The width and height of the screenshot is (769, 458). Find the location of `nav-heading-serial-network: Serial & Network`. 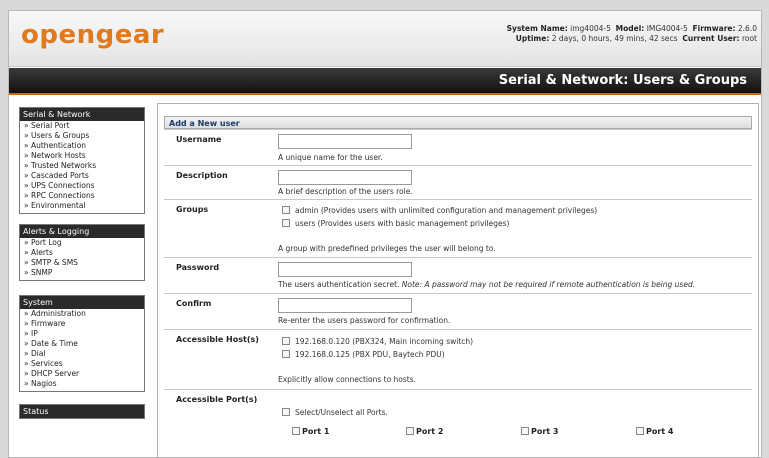

nav-heading-serial-network: Serial & Network is located at coordinates (82, 114).